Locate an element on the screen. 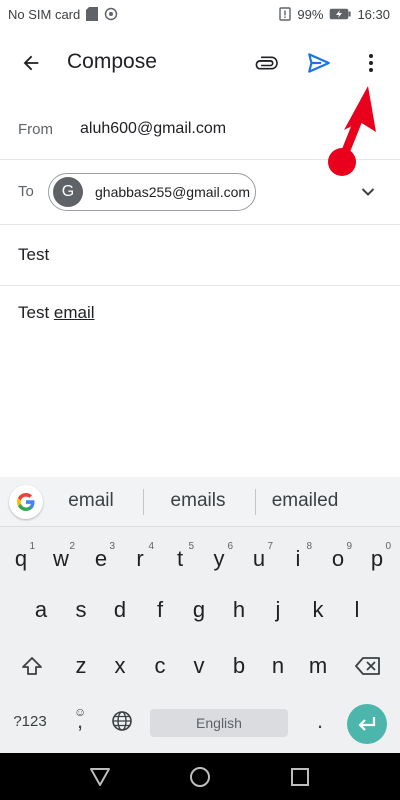  annotation-arrow is located at coordinates (352, 131).